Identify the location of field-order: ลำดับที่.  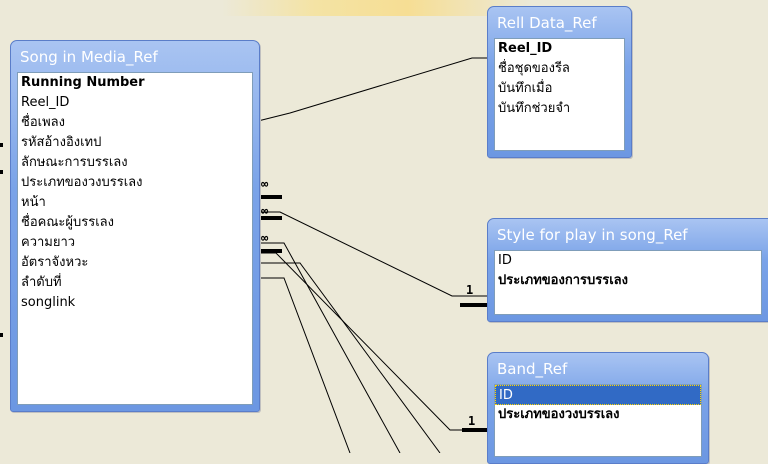
(135, 283).